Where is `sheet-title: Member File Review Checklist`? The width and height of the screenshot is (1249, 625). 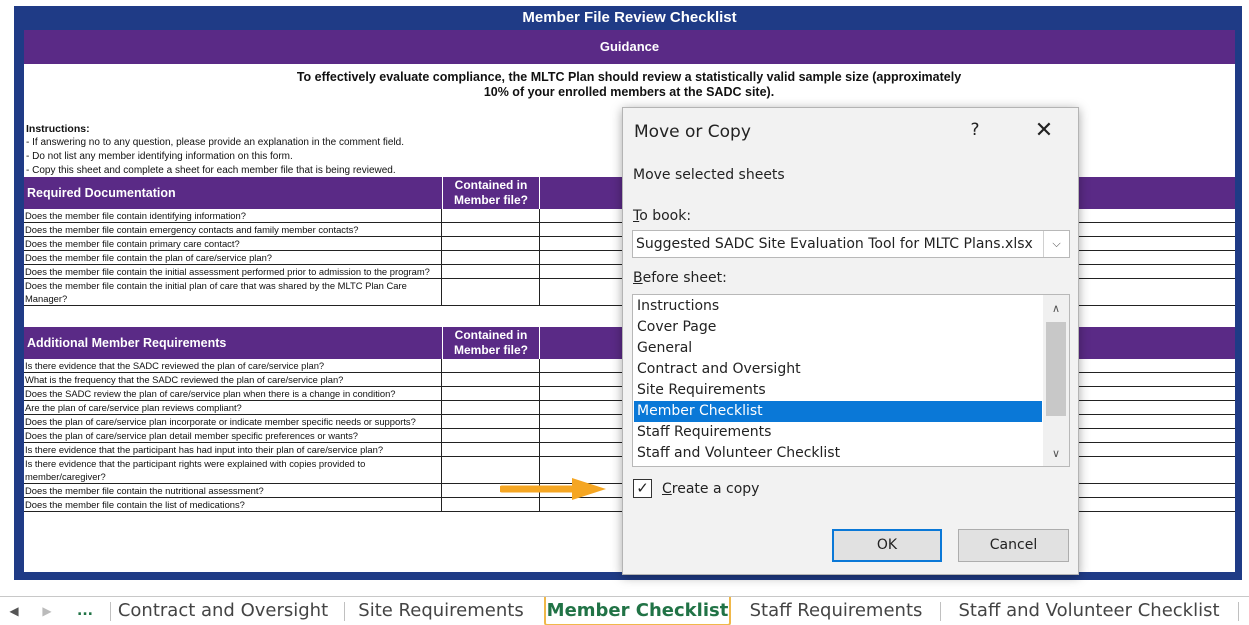 sheet-title: Member File Review Checklist is located at coordinates (629, 18).